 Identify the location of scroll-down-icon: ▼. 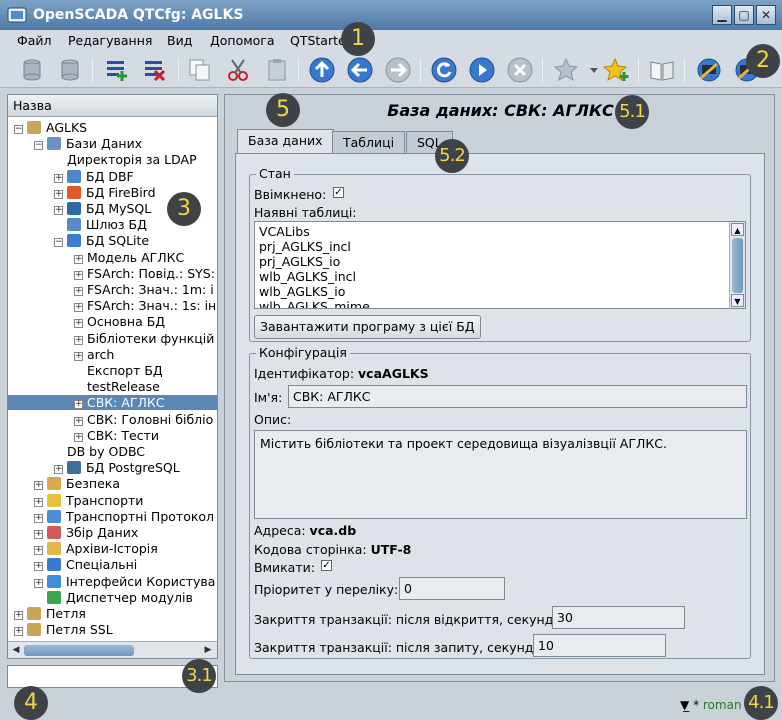
(737, 300).